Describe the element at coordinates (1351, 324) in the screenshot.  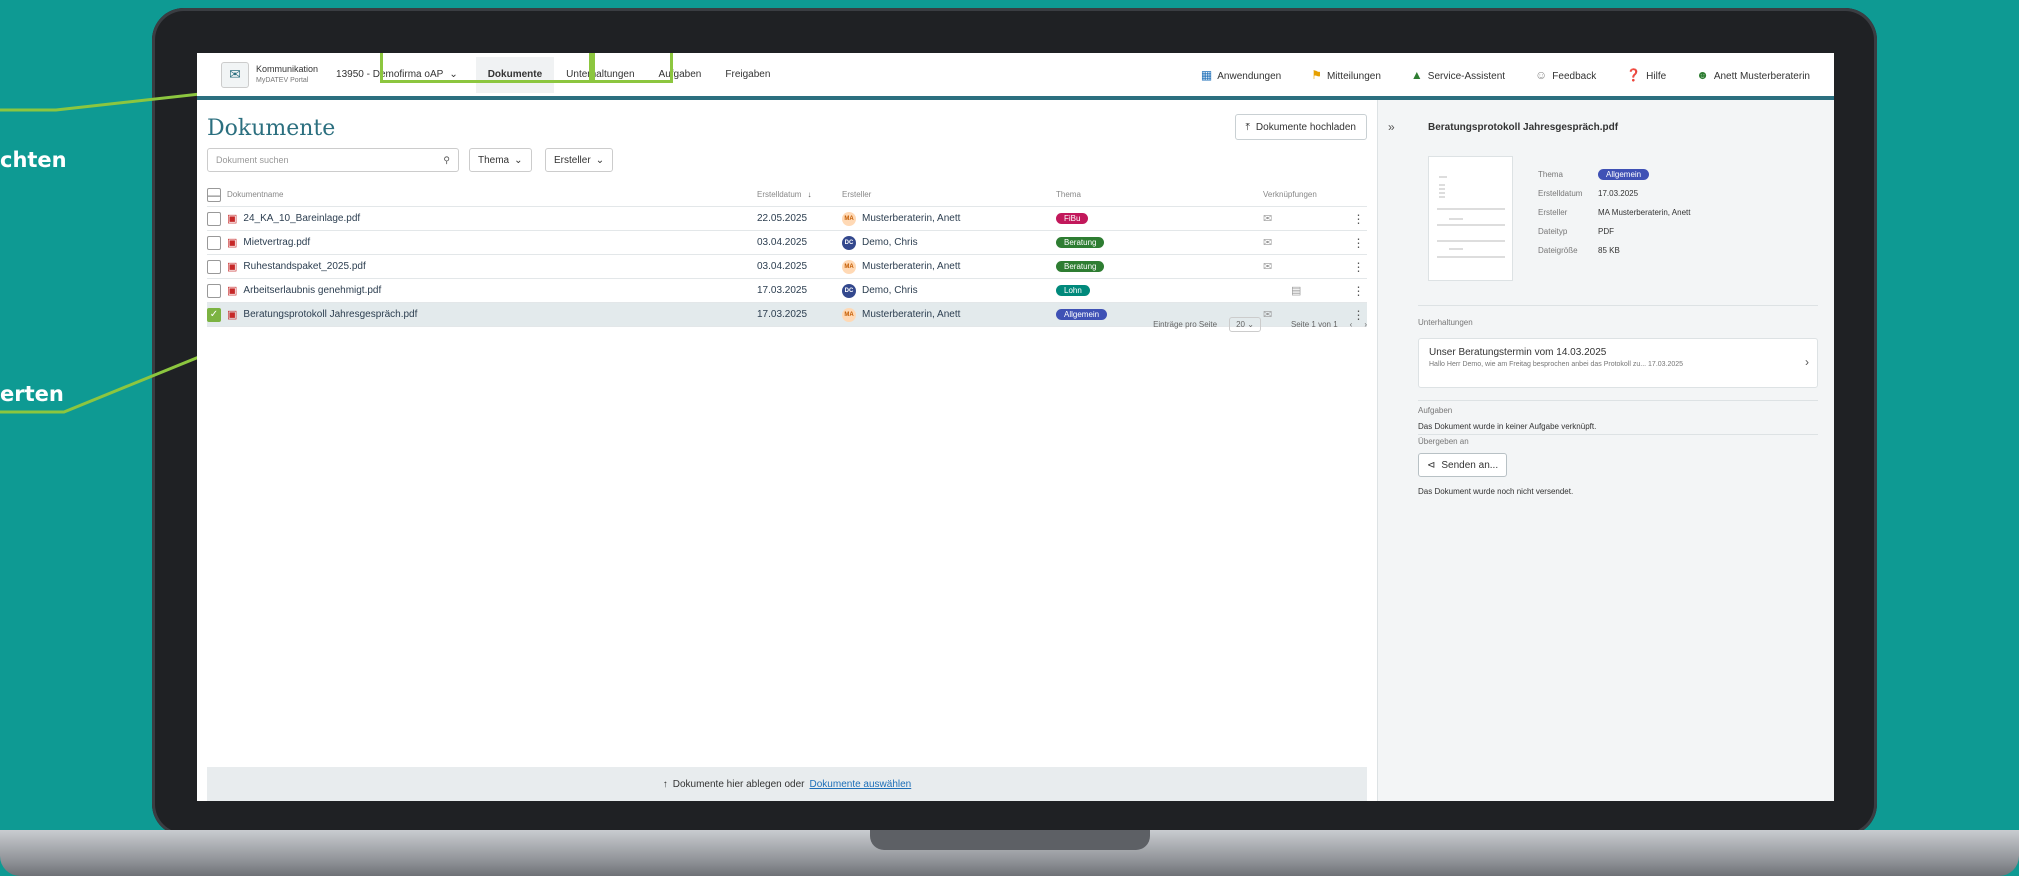
I see `prev-page-icon: ‹` at that location.